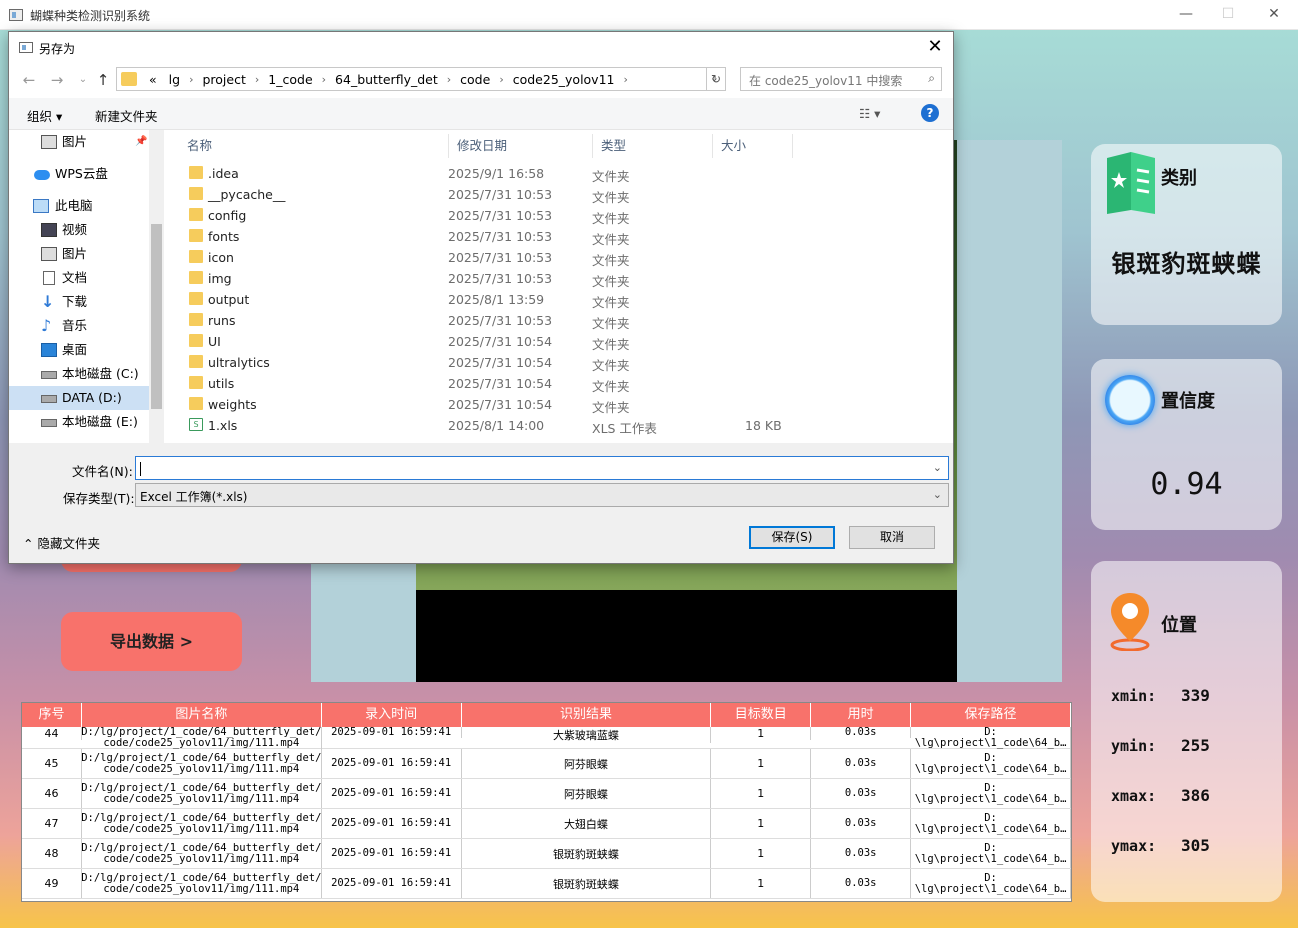  Describe the element at coordinates (542, 468) in the screenshot. I see `filename-input: ⌄` at that location.